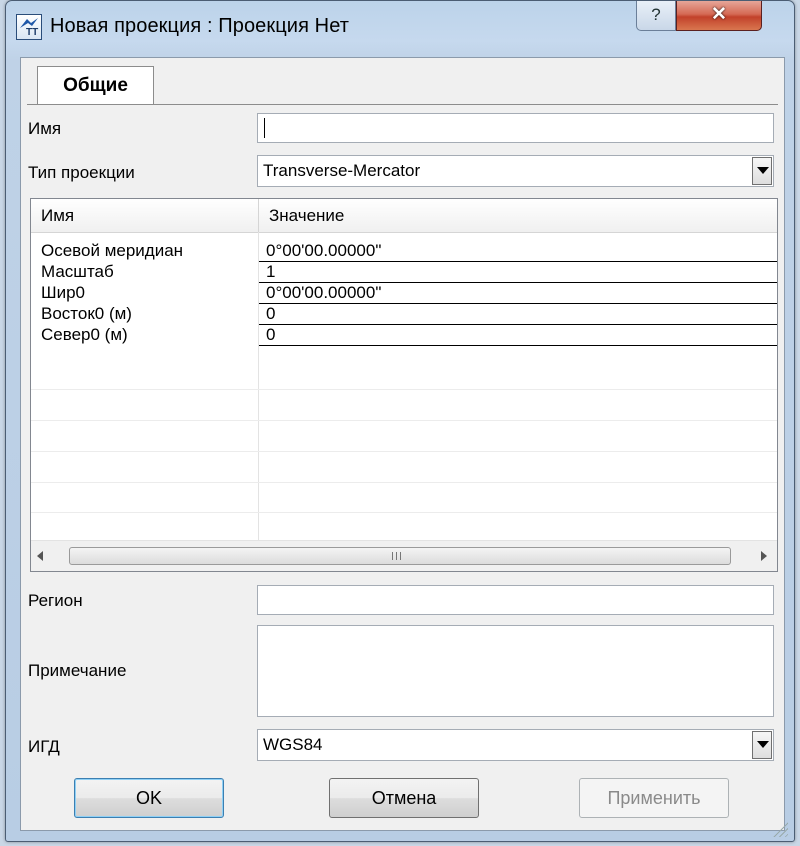 The width and height of the screenshot is (800, 846). What do you see at coordinates (145, 251) in the screenshot?
I see `param-name-cell: Осевой меридиан` at bounding box center [145, 251].